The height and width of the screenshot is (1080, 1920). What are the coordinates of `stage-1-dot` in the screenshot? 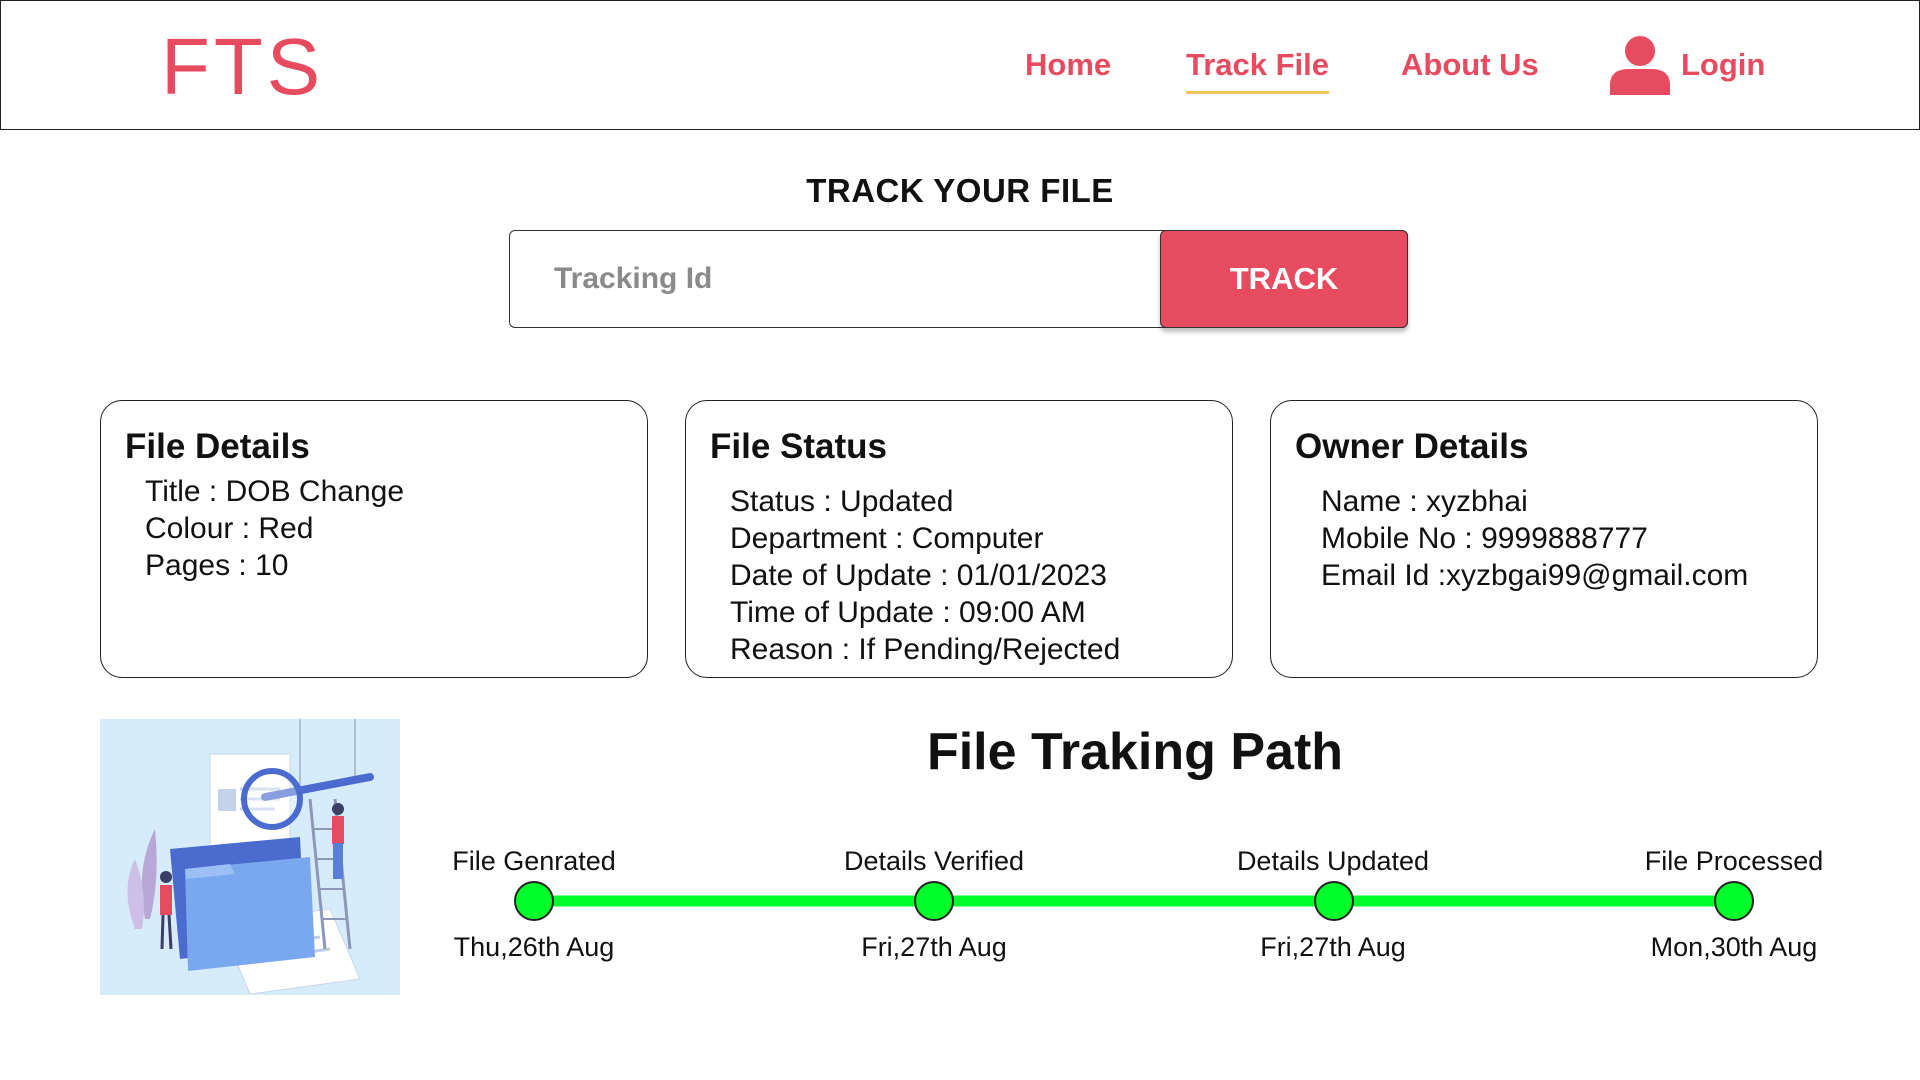 It's located at (534, 901).